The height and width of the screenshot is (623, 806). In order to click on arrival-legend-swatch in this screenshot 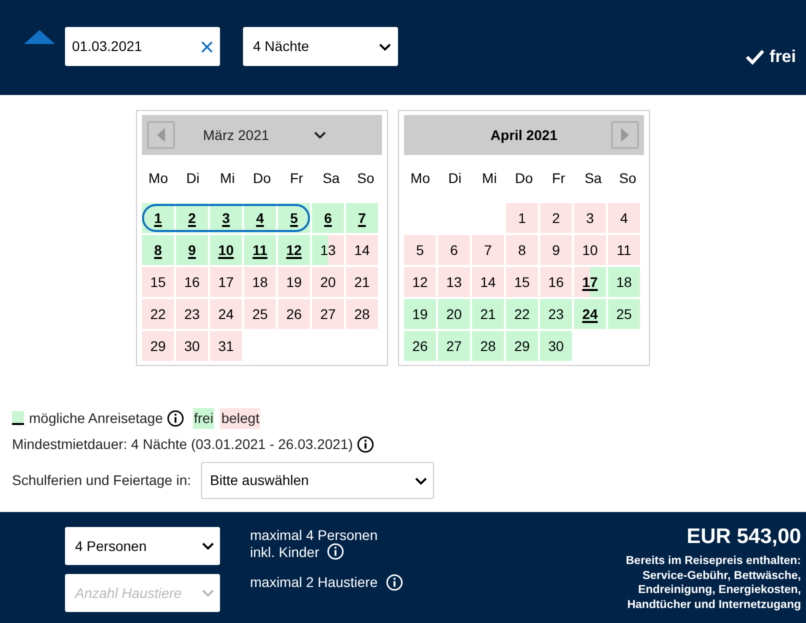, I will do `click(18, 418)`.